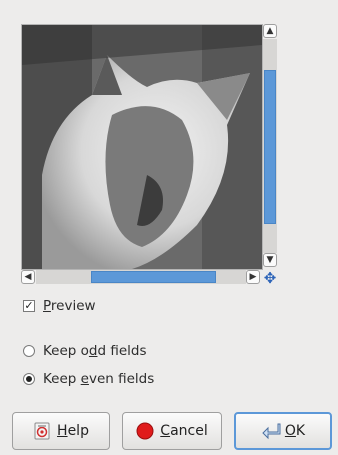  I want to click on keep-odd-fields-radio, so click(29, 351).